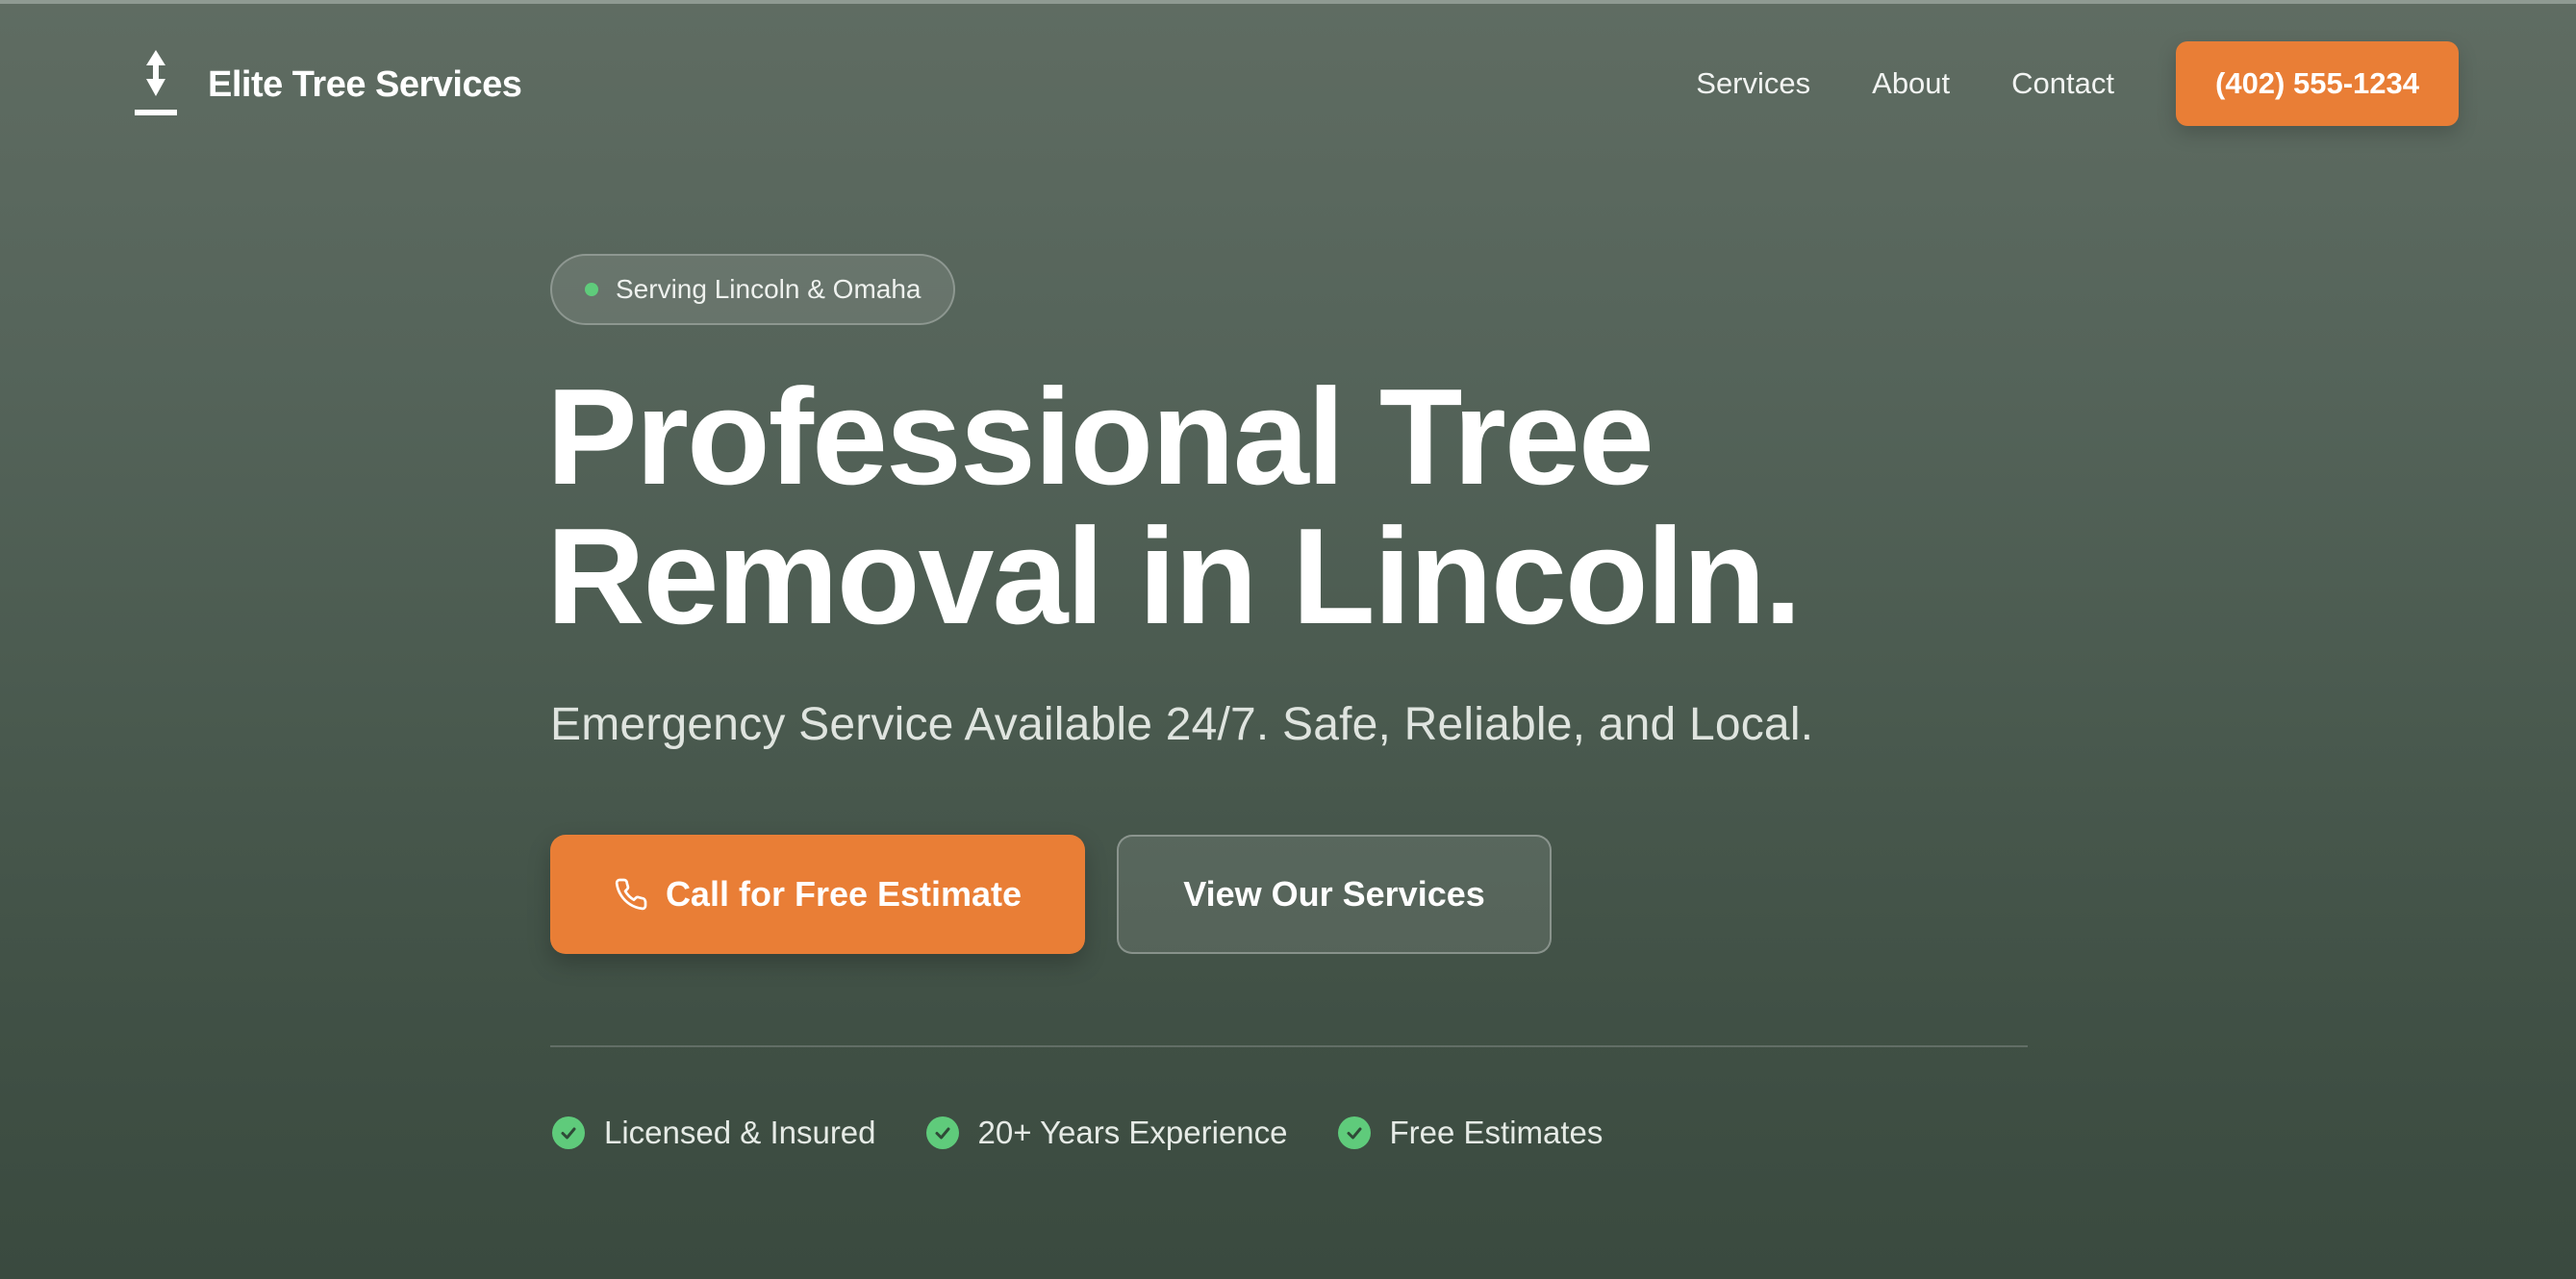  I want to click on trust-text: 20+ Years Experience, so click(1133, 1132).